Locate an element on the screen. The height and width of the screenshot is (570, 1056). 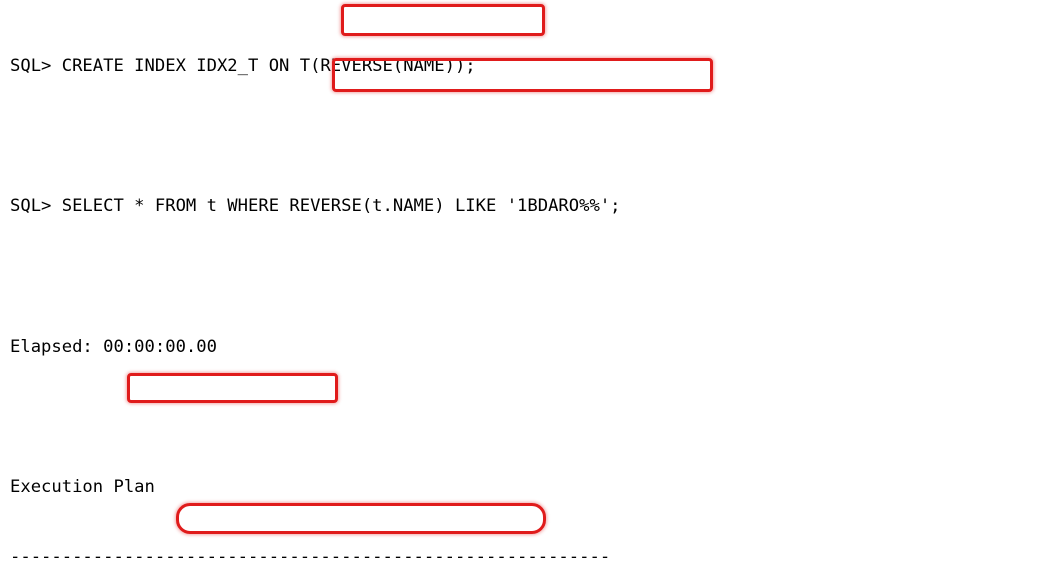
line-elapsed: Elapsed: 00:00:00.00 is located at coordinates (113, 346).